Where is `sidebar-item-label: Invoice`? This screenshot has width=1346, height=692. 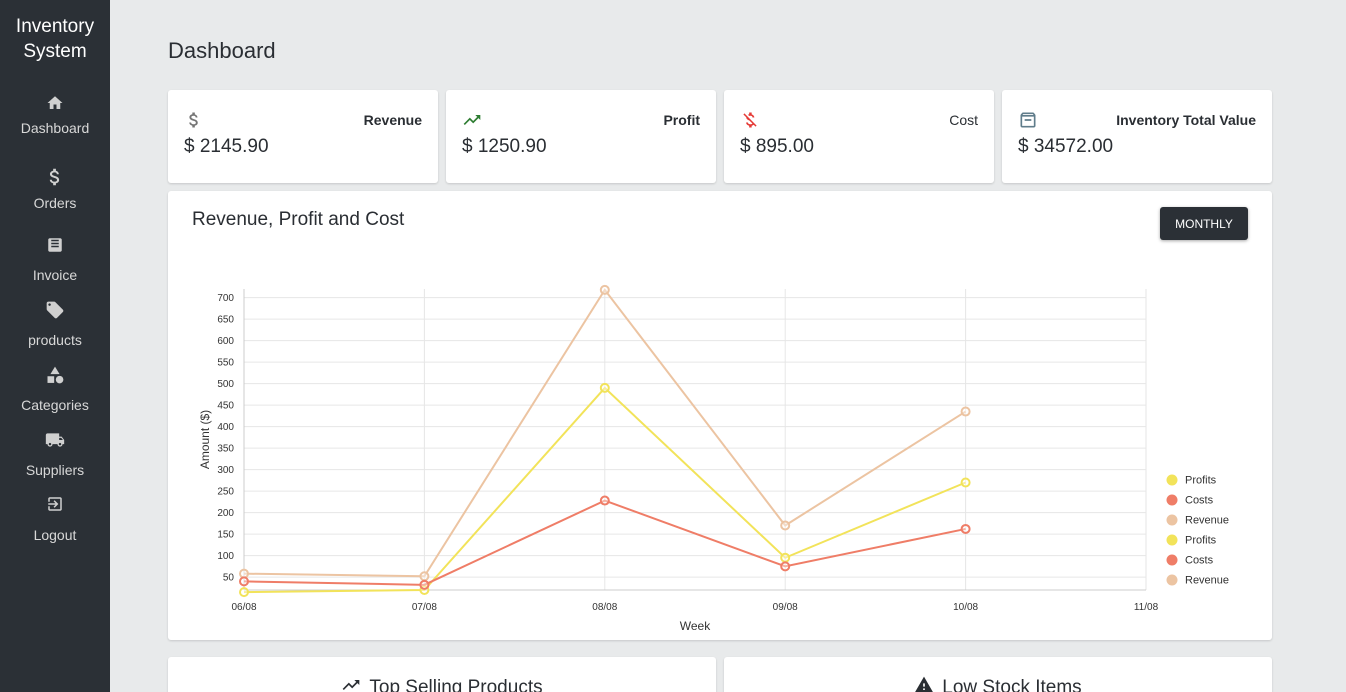 sidebar-item-label: Invoice is located at coordinates (55, 275).